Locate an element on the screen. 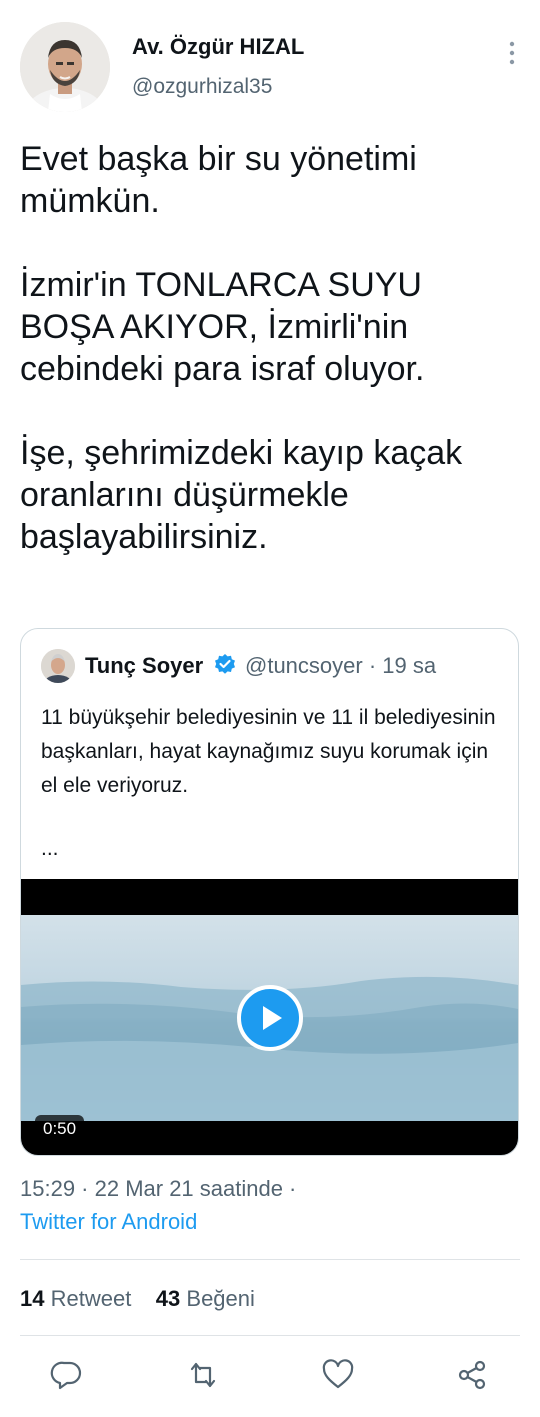 This screenshot has width=540, height=1417. author-avatar is located at coordinates (65, 67).